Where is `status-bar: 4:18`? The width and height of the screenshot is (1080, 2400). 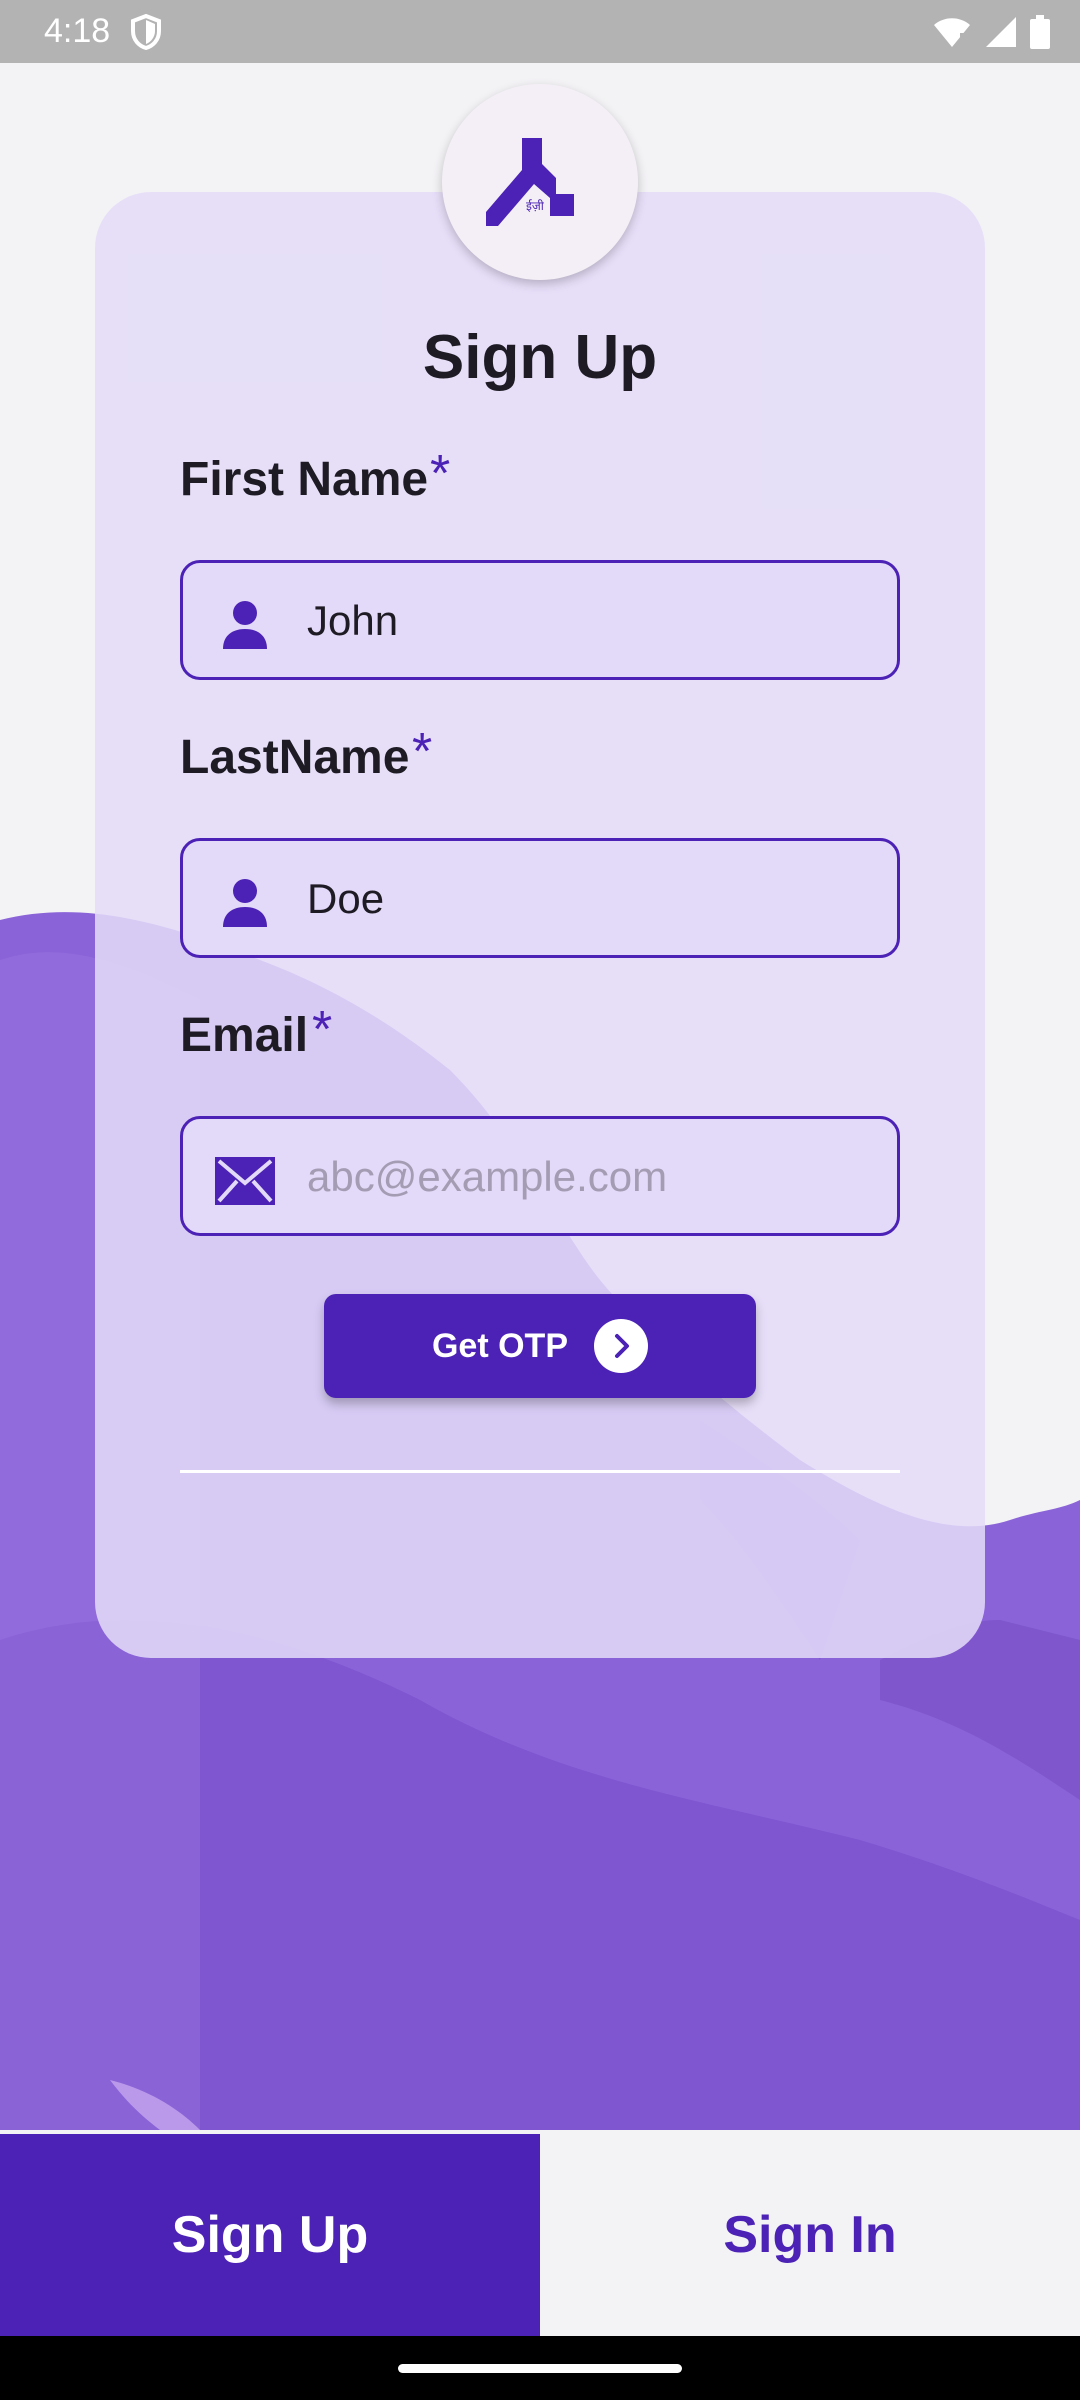 status-bar: 4:18 is located at coordinates (540, 31).